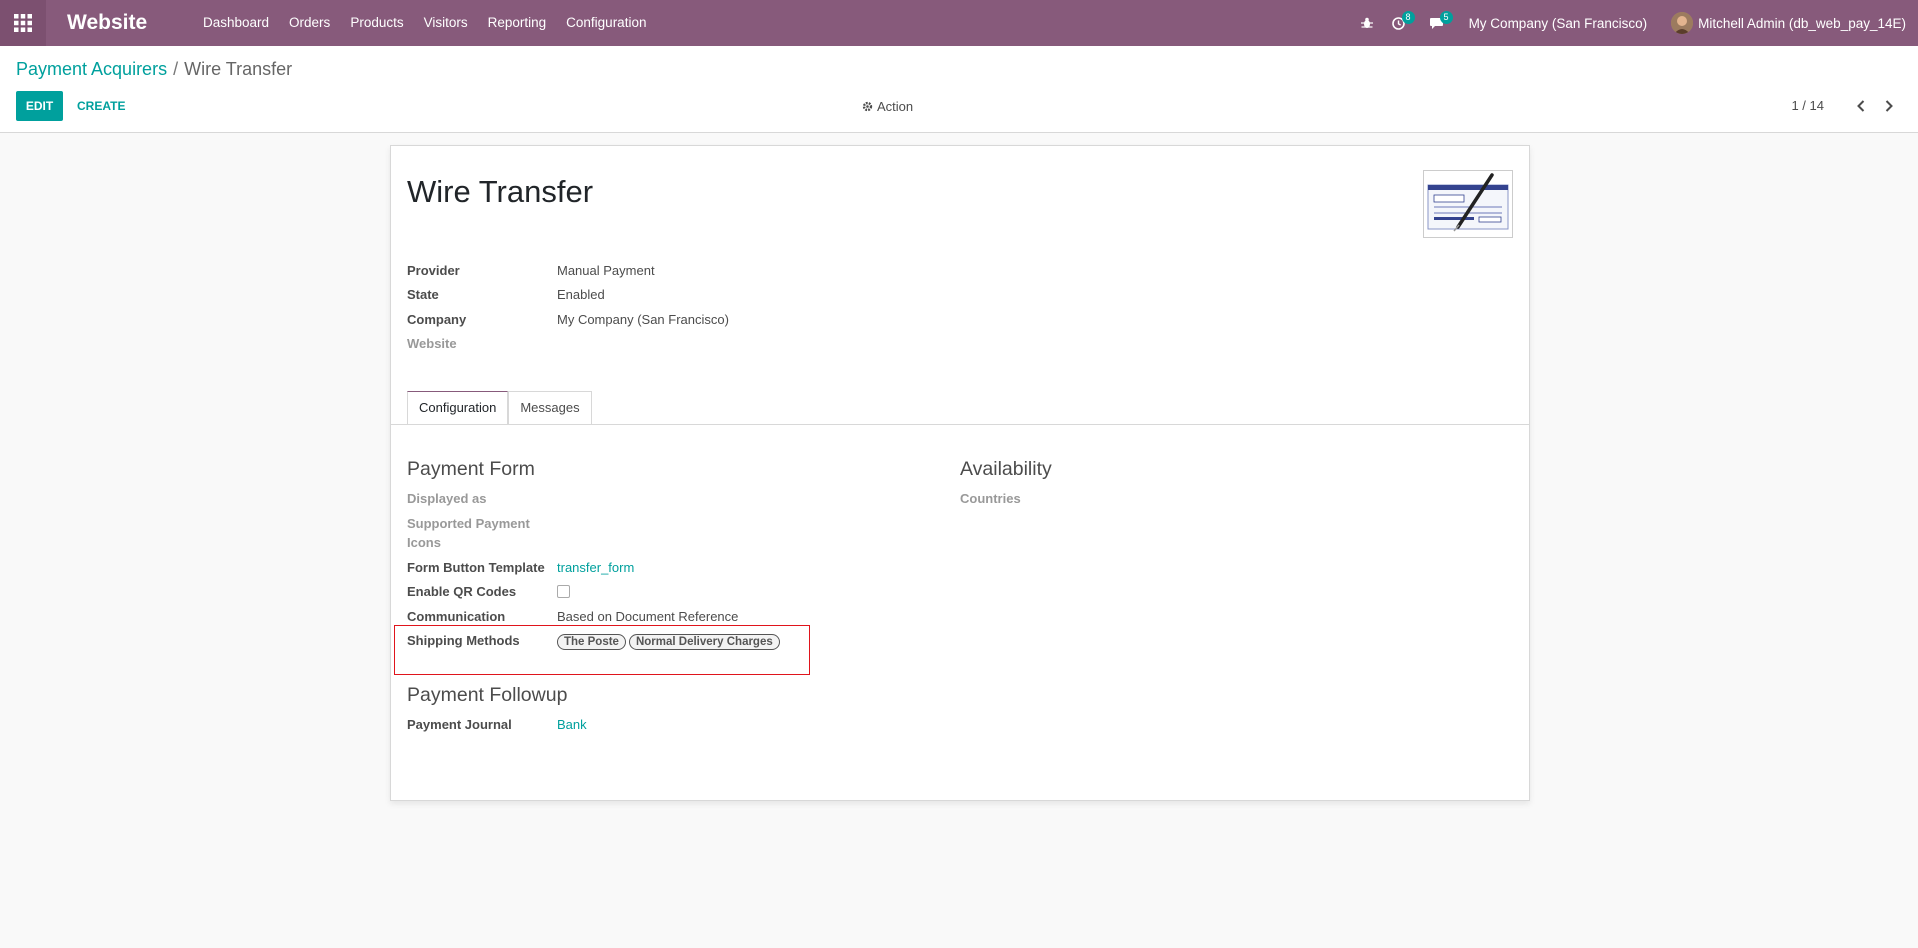 This screenshot has width=1918, height=948. I want to click on supported-icons-label-line1: Supported Payment, so click(468, 523).